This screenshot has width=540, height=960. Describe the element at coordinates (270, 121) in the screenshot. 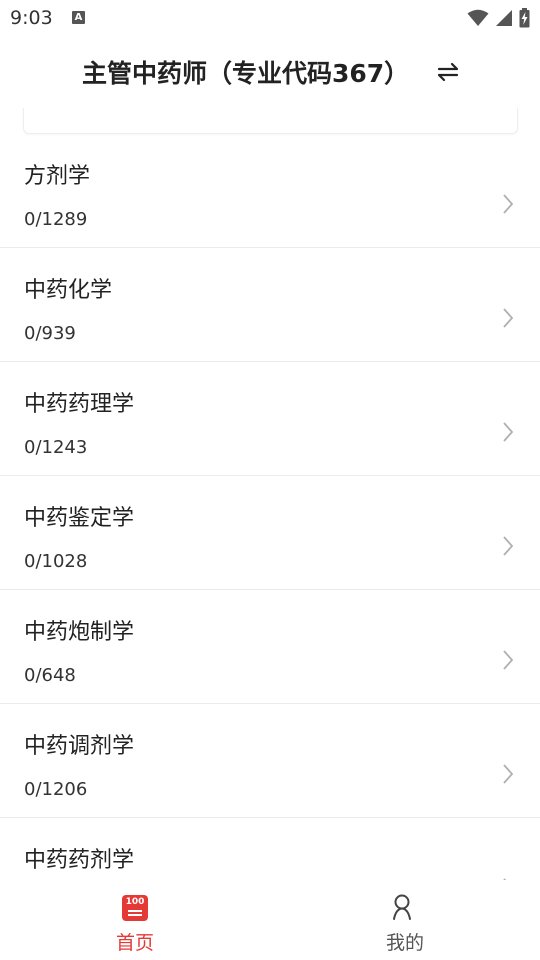

I see `top-card` at that location.